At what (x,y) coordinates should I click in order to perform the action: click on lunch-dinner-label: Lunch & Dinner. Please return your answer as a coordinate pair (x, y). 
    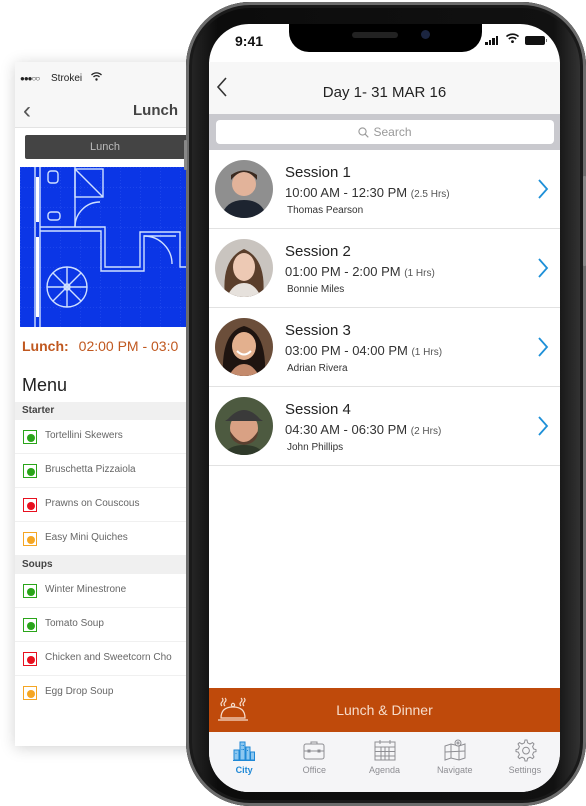
    Looking at the image, I should click on (384, 710).